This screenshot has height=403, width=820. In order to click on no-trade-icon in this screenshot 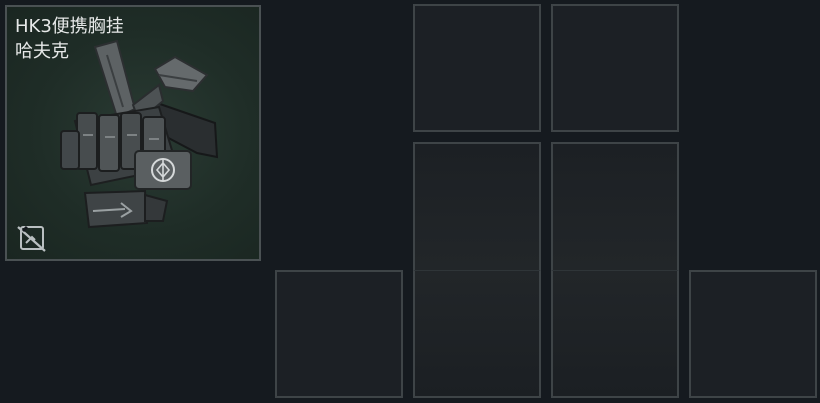, I will do `click(31, 238)`.